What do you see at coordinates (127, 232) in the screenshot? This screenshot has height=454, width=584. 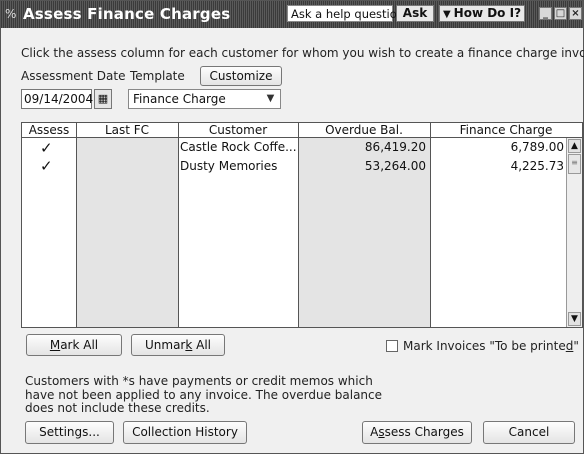 I see `last-fc-column` at bounding box center [127, 232].